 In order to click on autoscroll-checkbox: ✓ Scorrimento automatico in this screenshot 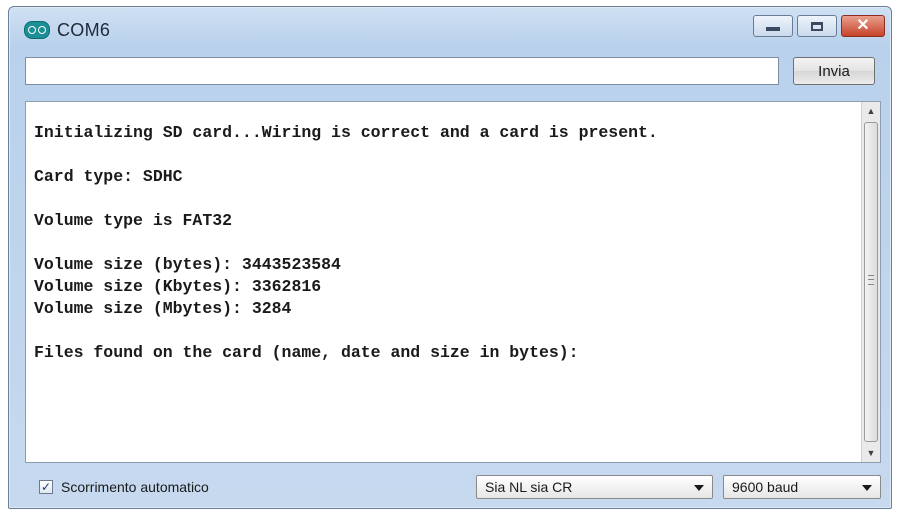, I will do `click(124, 487)`.